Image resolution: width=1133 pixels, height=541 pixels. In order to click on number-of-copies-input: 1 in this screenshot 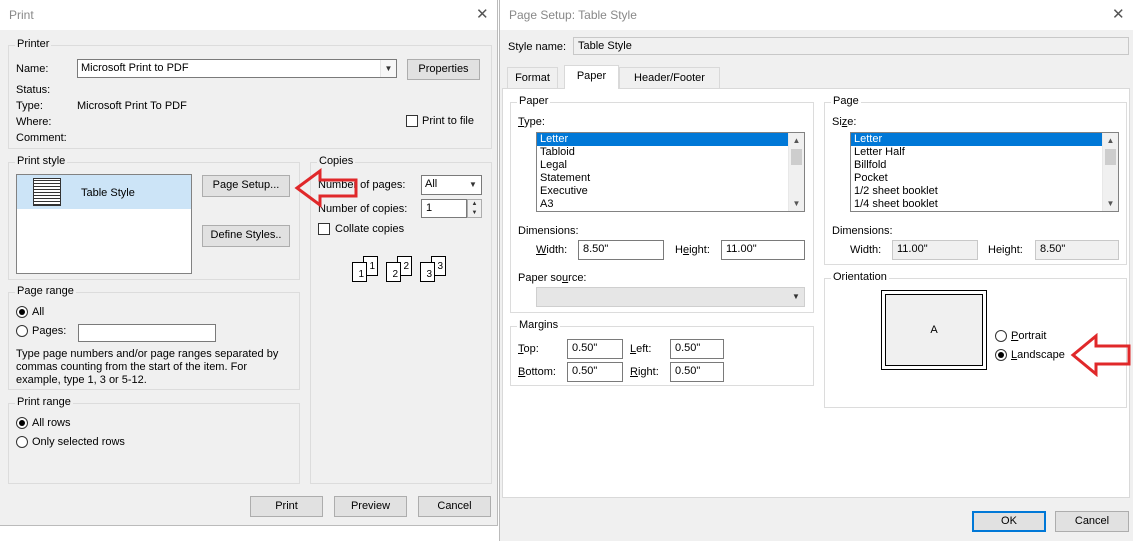, I will do `click(444, 208)`.